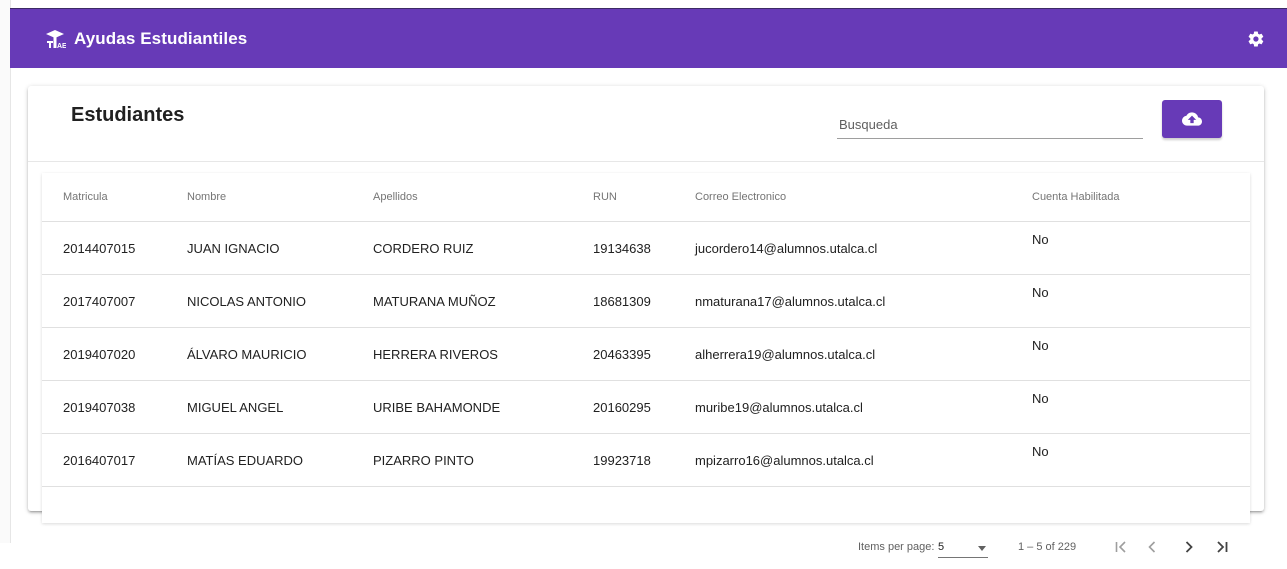  I want to click on cell-correo: mpizarro16@alumnos.utalca.cl, so click(863, 460).